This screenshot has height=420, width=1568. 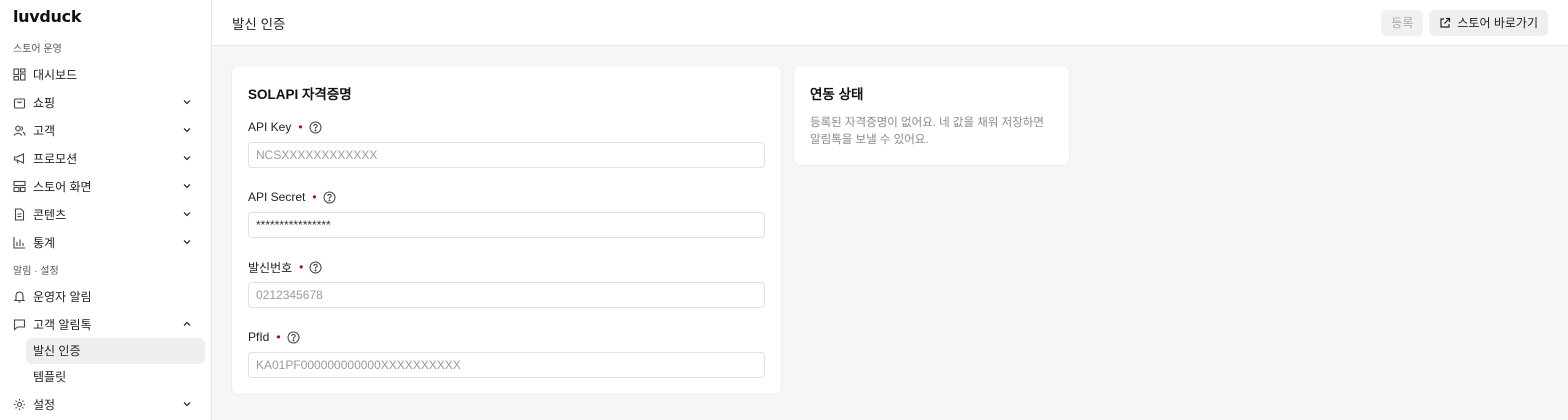 What do you see at coordinates (19, 102) in the screenshot?
I see `shopping-bag-icon` at bounding box center [19, 102].